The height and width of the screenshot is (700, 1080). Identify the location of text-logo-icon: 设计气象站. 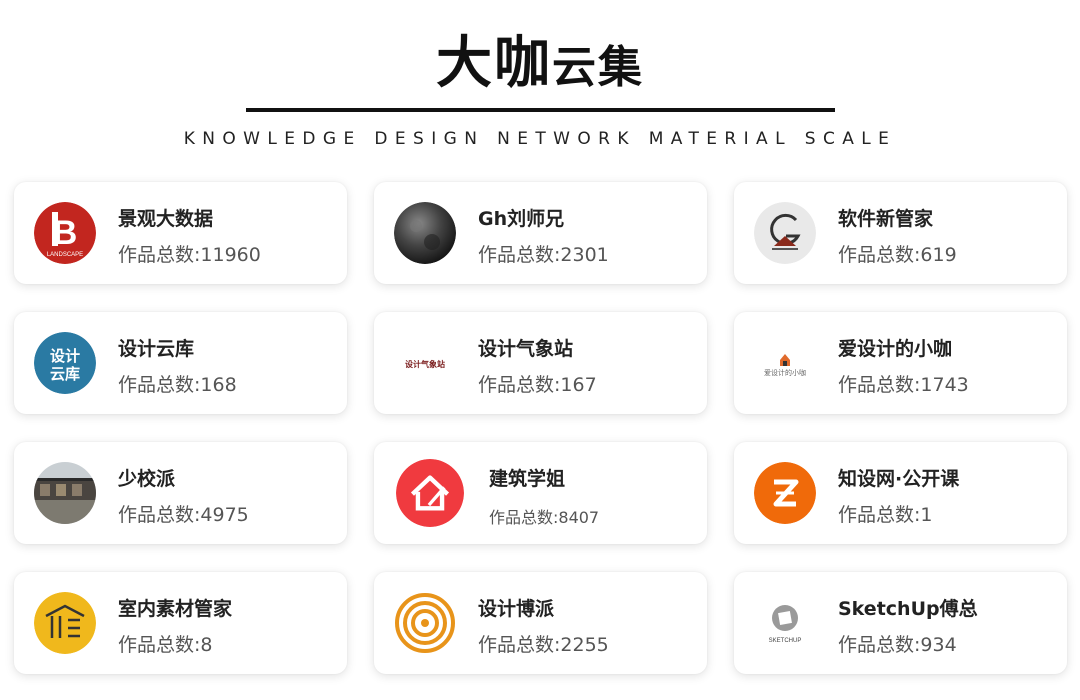
(425, 363).